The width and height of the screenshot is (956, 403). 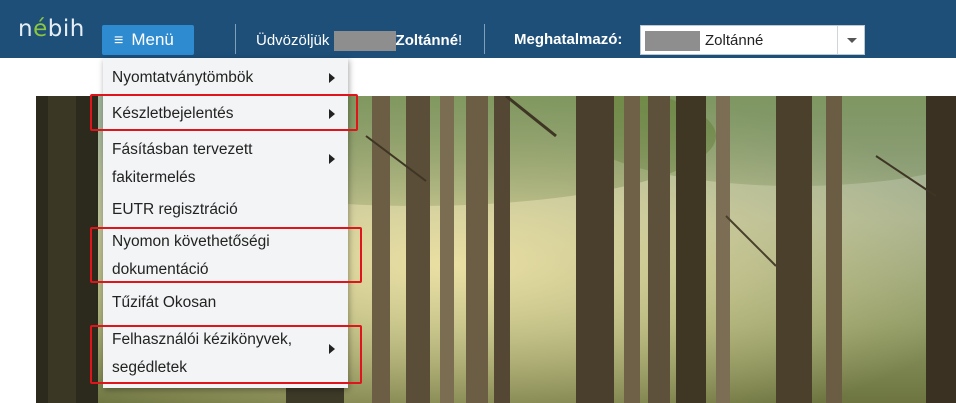 What do you see at coordinates (164, 302) in the screenshot?
I see `menu-item-label: Tűzifát Okosan` at bounding box center [164, 302].